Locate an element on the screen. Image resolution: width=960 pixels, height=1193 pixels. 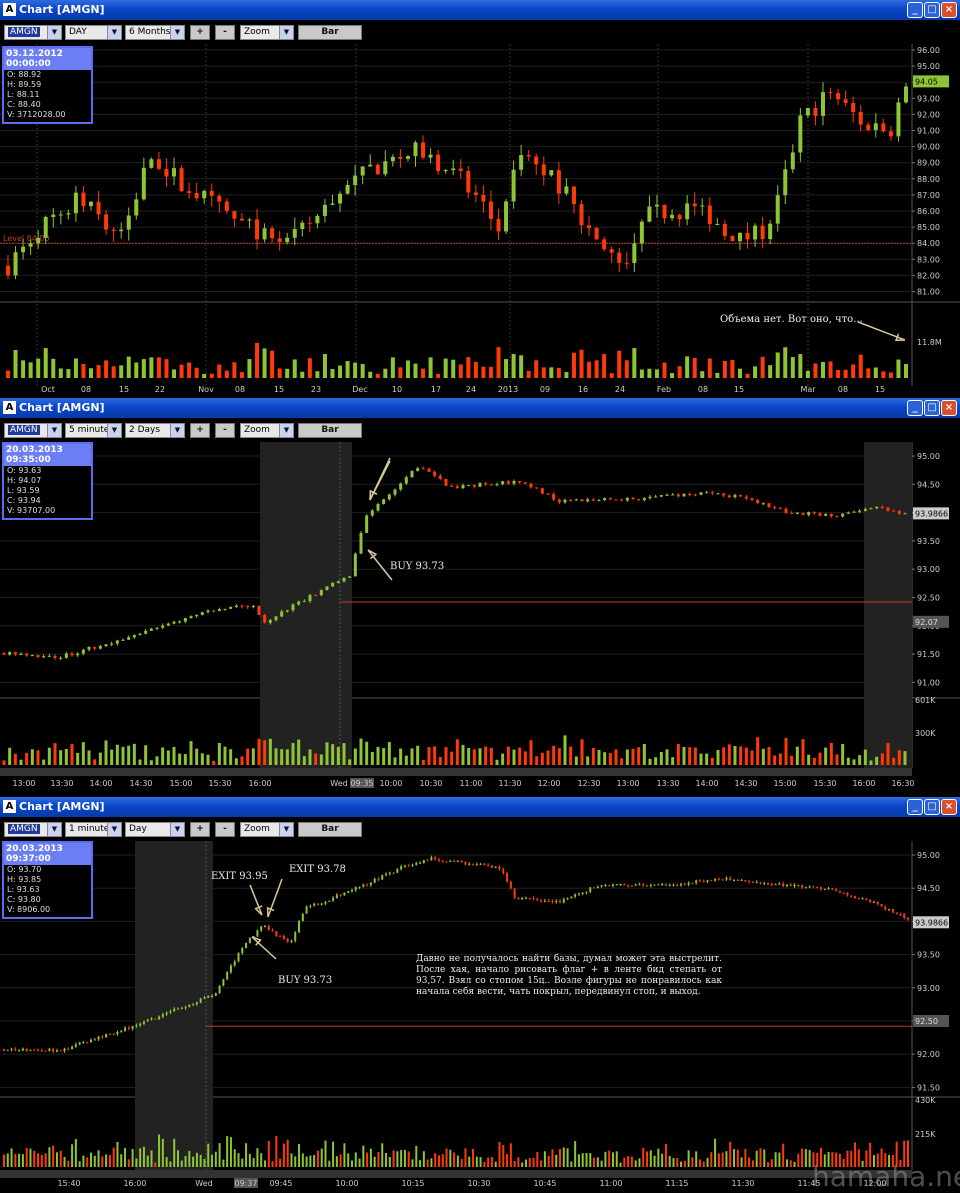
time-label: 08 is located at coordinates (703, 389).